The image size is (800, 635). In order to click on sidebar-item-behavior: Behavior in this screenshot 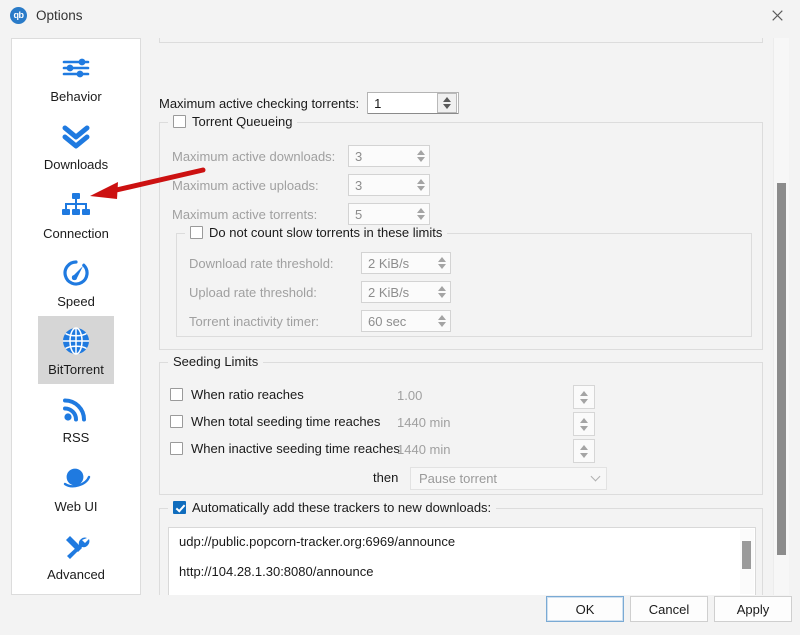, I will do `click(76, 75)`.